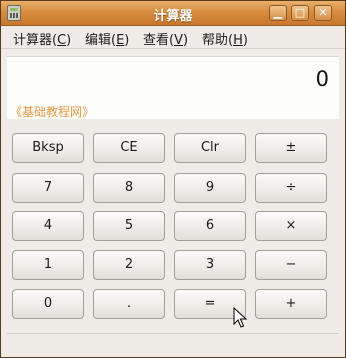 This screenshot has height=358, width=346. What do you see at coordinates (129, 188) in the screenshot?
I see `digit-8-button: 8` at bounding box center [129, 188].